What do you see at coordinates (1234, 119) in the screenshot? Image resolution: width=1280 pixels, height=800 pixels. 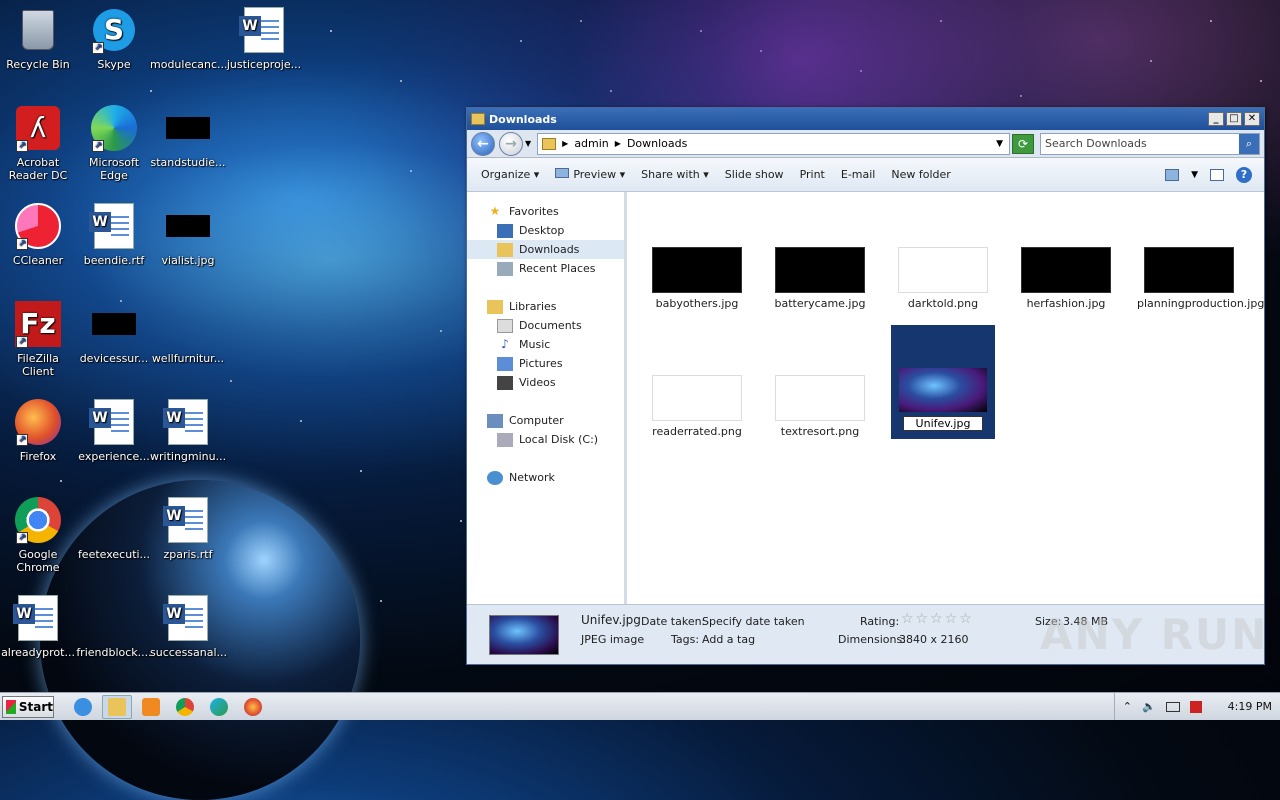 I see `maximize-button: □` at bounding box center [1234, 119].